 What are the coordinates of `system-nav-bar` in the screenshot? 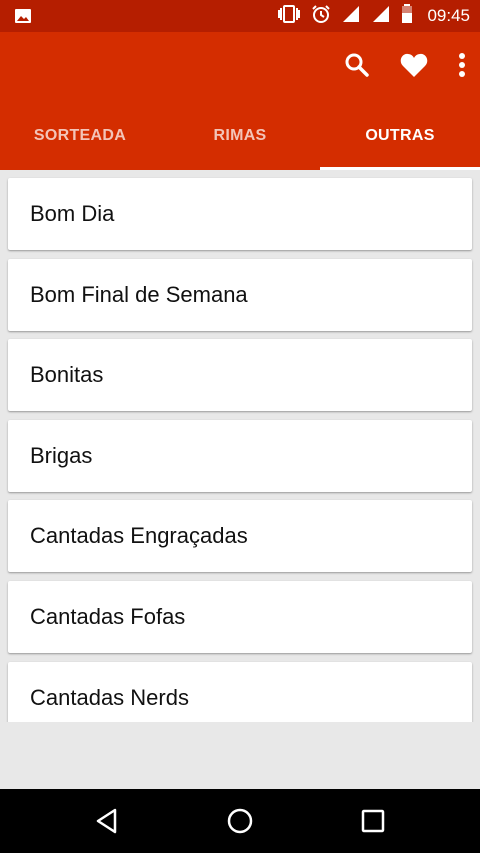 It's located at (240, 821).